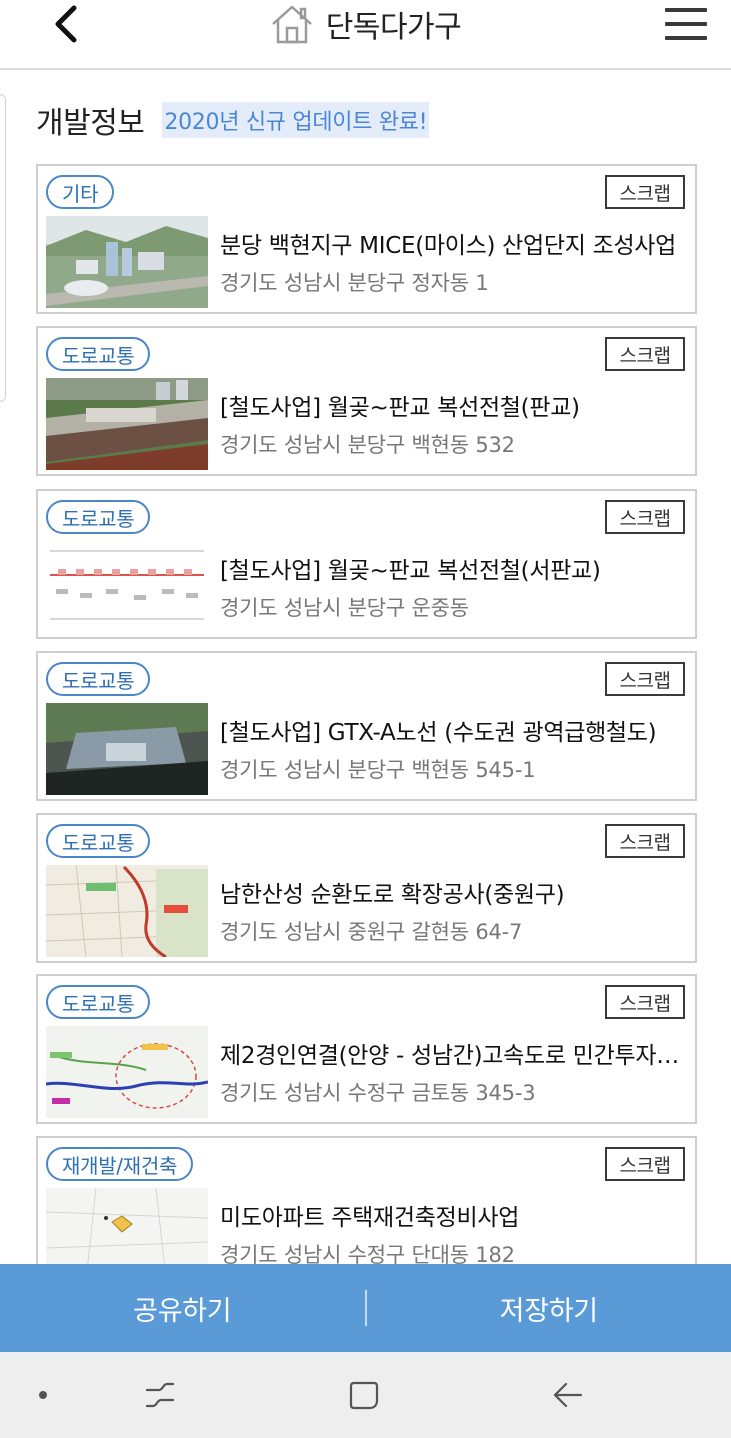 This screenshot has height=1438, width=731. What do you see at coordinates (291, 24) in the screenshot?
I see `house-icon` at bounding box center [291, 24].